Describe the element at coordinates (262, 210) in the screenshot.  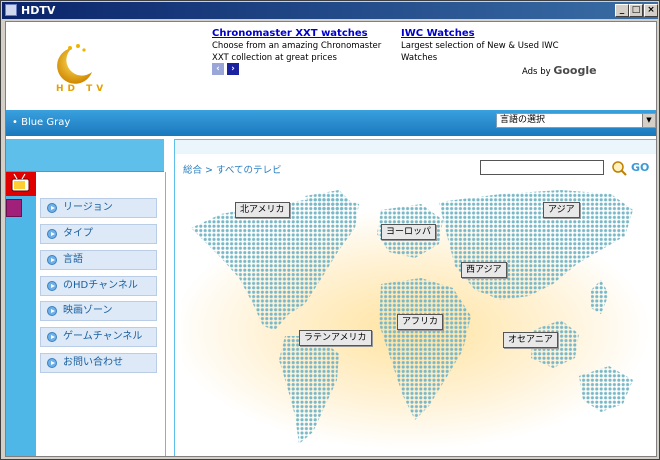
I see `region-north-america: 北アメリカ` at that location.